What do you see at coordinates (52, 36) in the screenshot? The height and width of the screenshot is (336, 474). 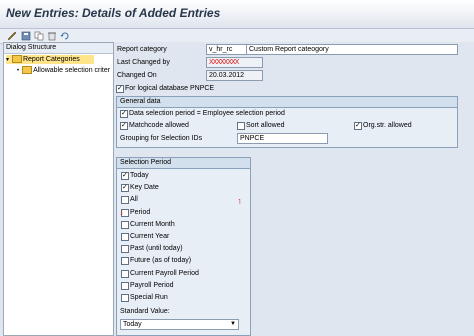 I see `delete-icon` at bounding box center [52, 36].